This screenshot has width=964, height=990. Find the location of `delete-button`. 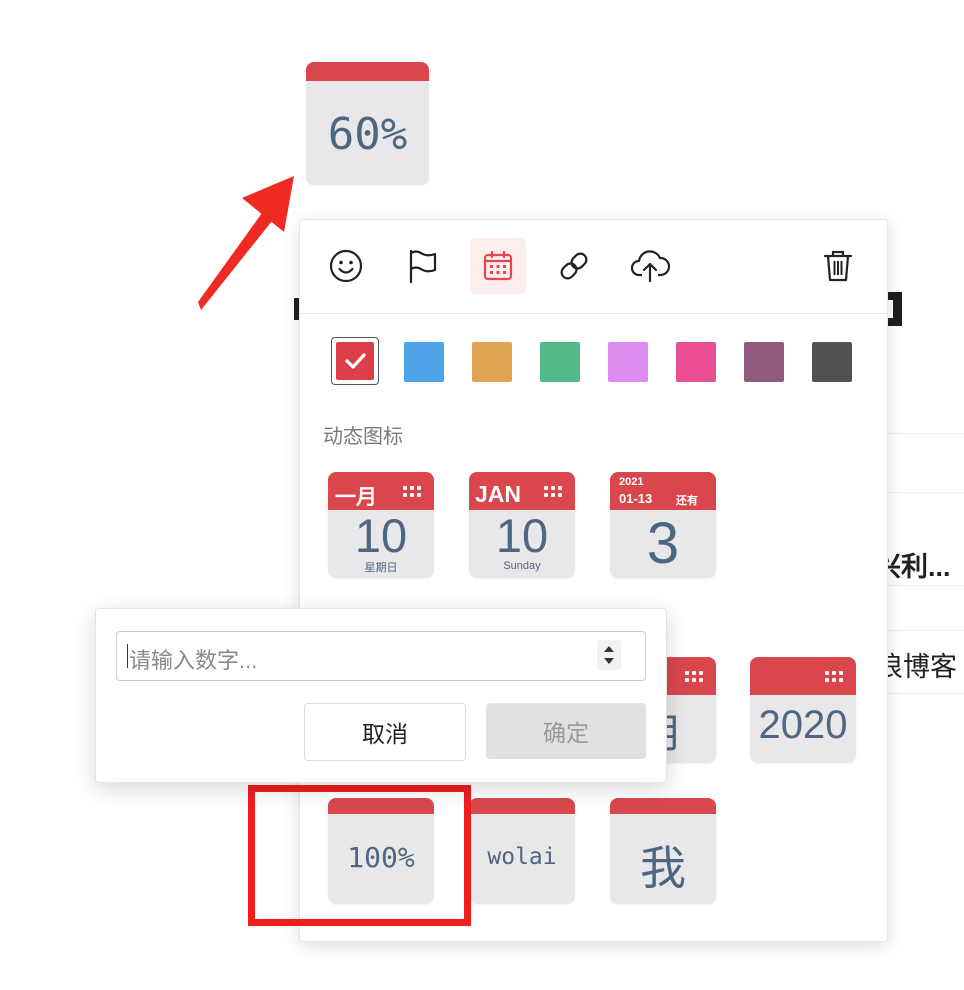

delete-button is located at coordinates (838, 266).